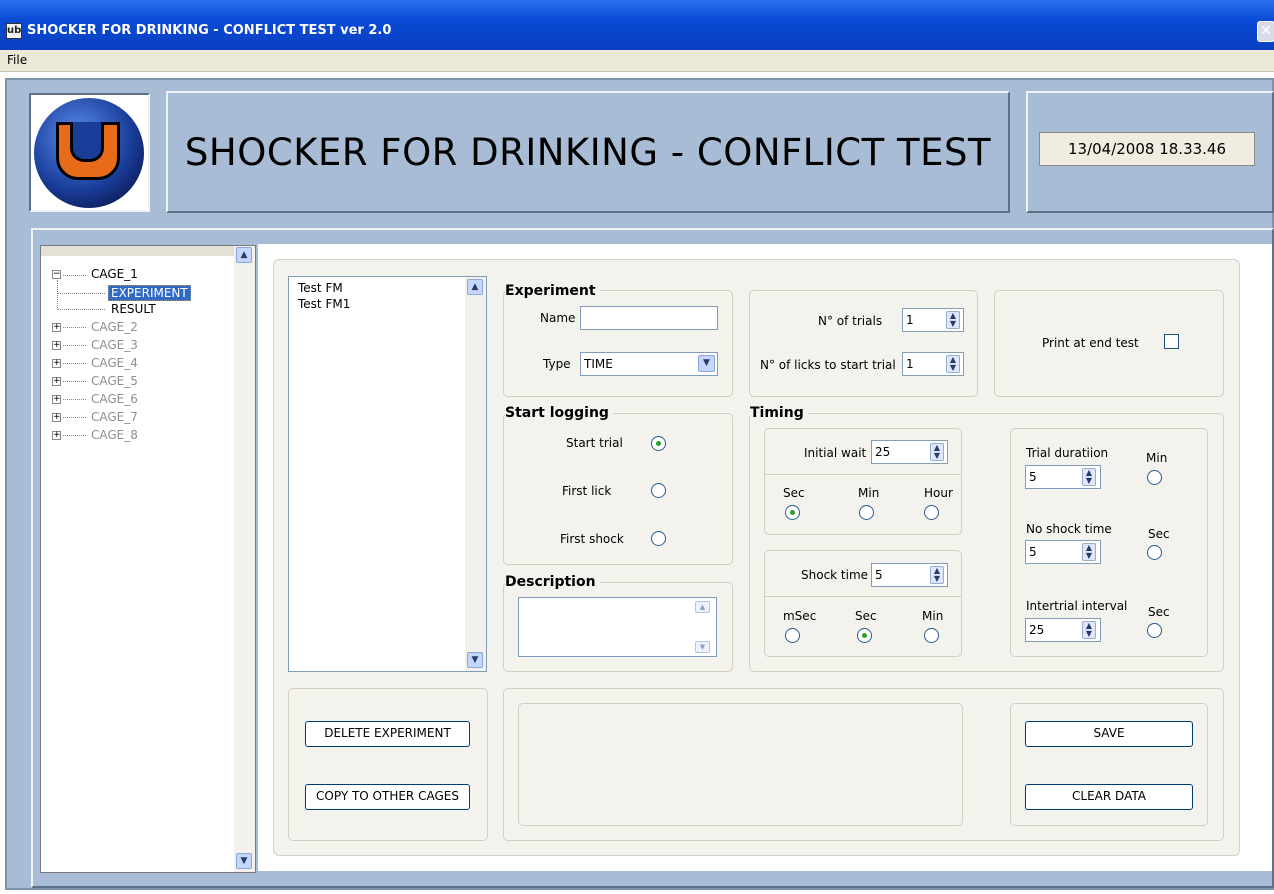  I want to click on delete-experiment-button: DELETE EXPERIMENT, so click(387, 734).